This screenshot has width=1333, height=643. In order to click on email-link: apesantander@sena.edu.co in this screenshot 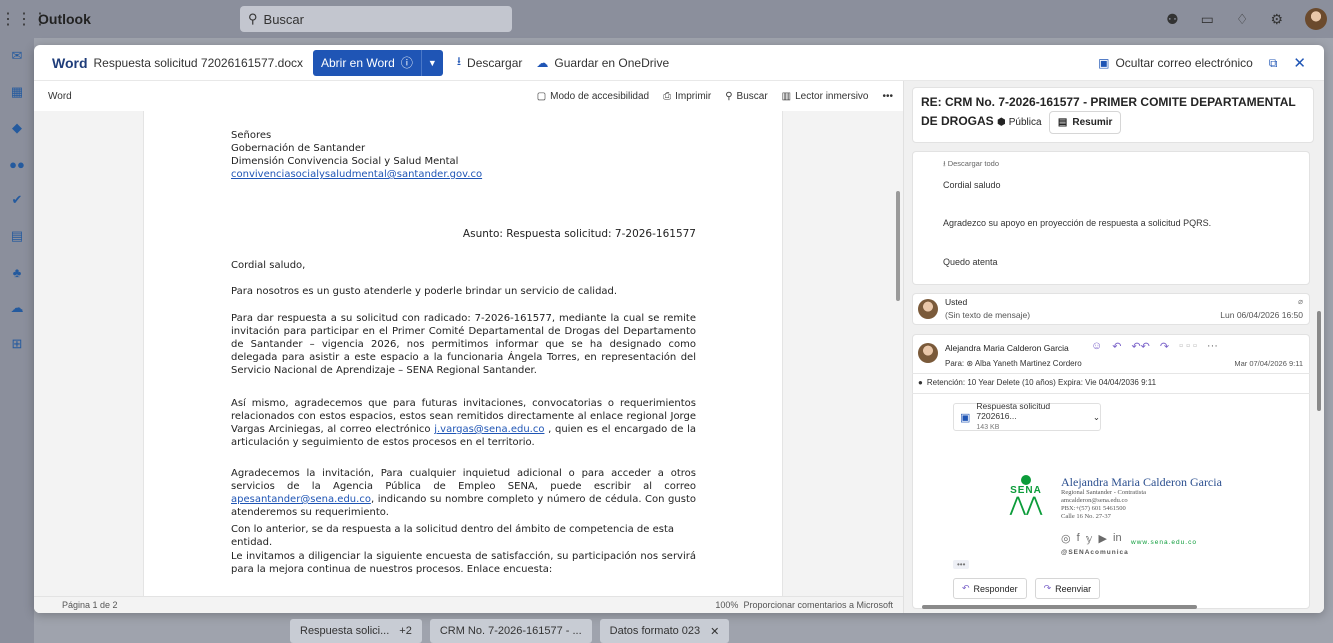, I will do `click(301, 499)`.